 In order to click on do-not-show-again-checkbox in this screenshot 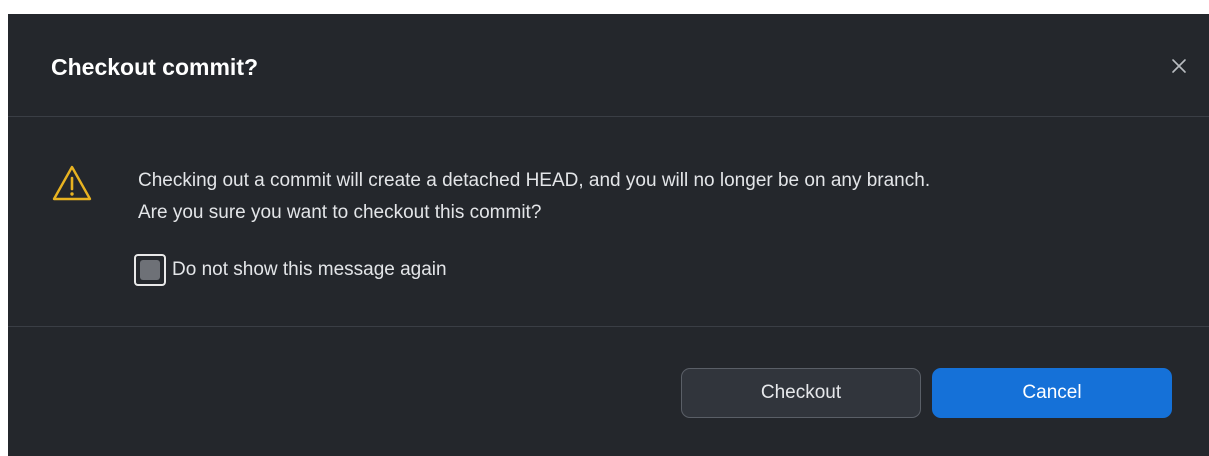, I will do `click(150, 270)`.